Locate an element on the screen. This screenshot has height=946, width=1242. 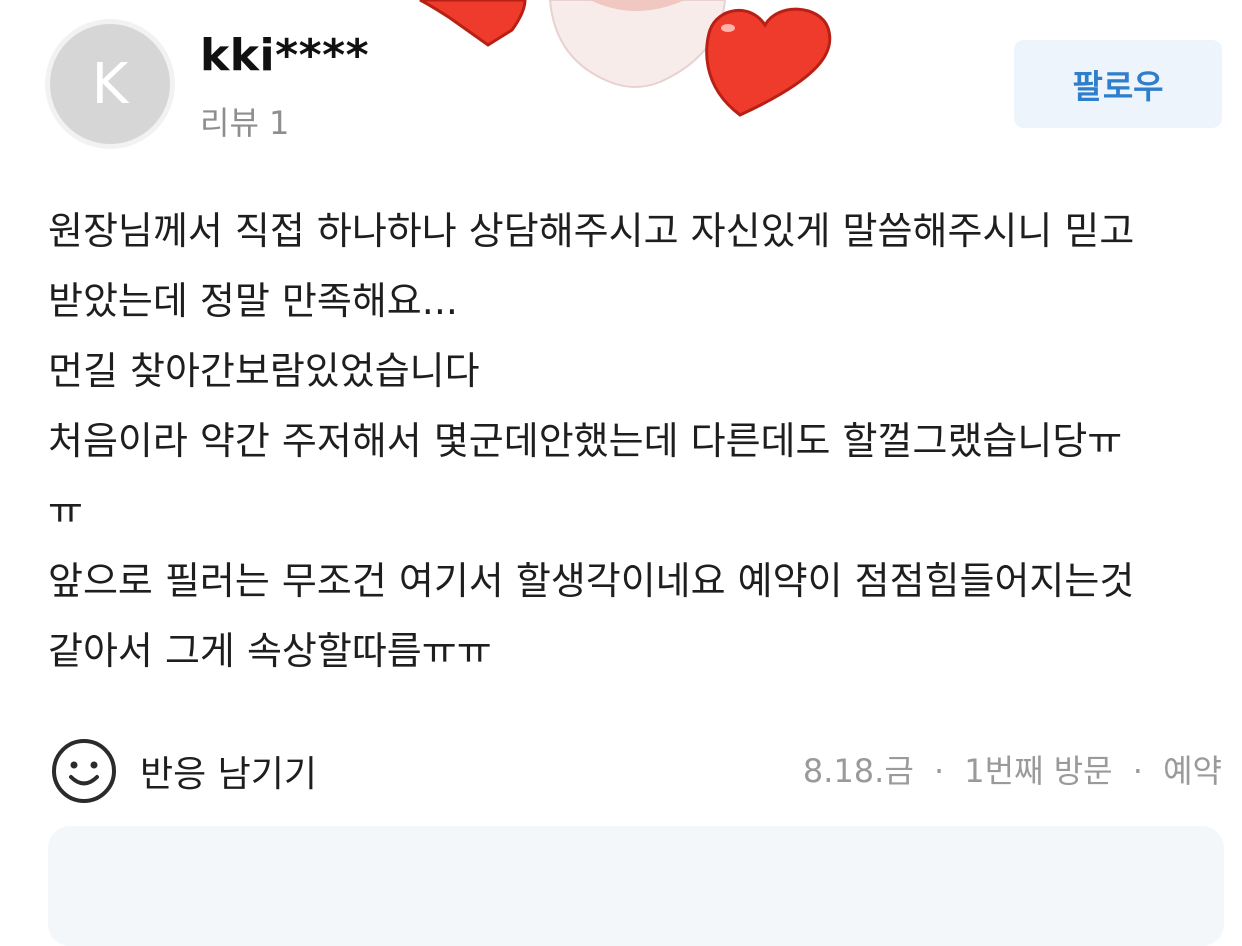
username: kki**** is located at coordinates (284, 55).